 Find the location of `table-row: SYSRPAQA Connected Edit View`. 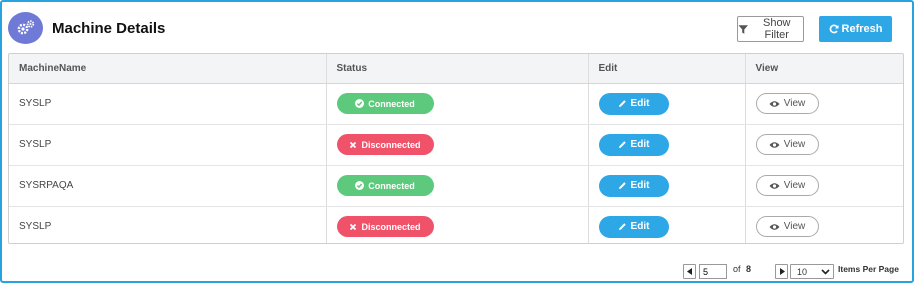

table-row: SYSRPAQA Connected Edit View is located at coordinates (456, 186).